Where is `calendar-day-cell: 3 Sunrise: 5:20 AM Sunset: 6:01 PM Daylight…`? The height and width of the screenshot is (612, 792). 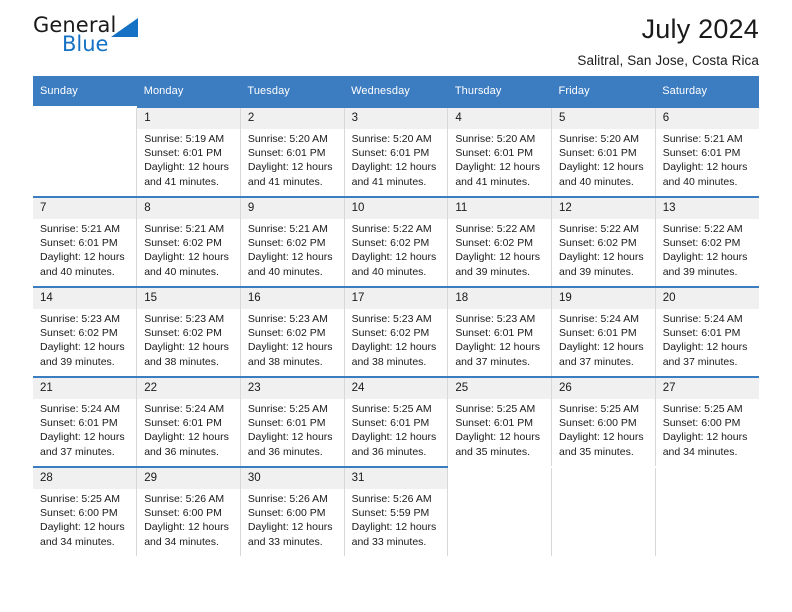 calendar-day-cell: 3 Sunrise: 5:20 AM Sunset: 6:01 PM Daylight… is located at coordinates (396, 151).